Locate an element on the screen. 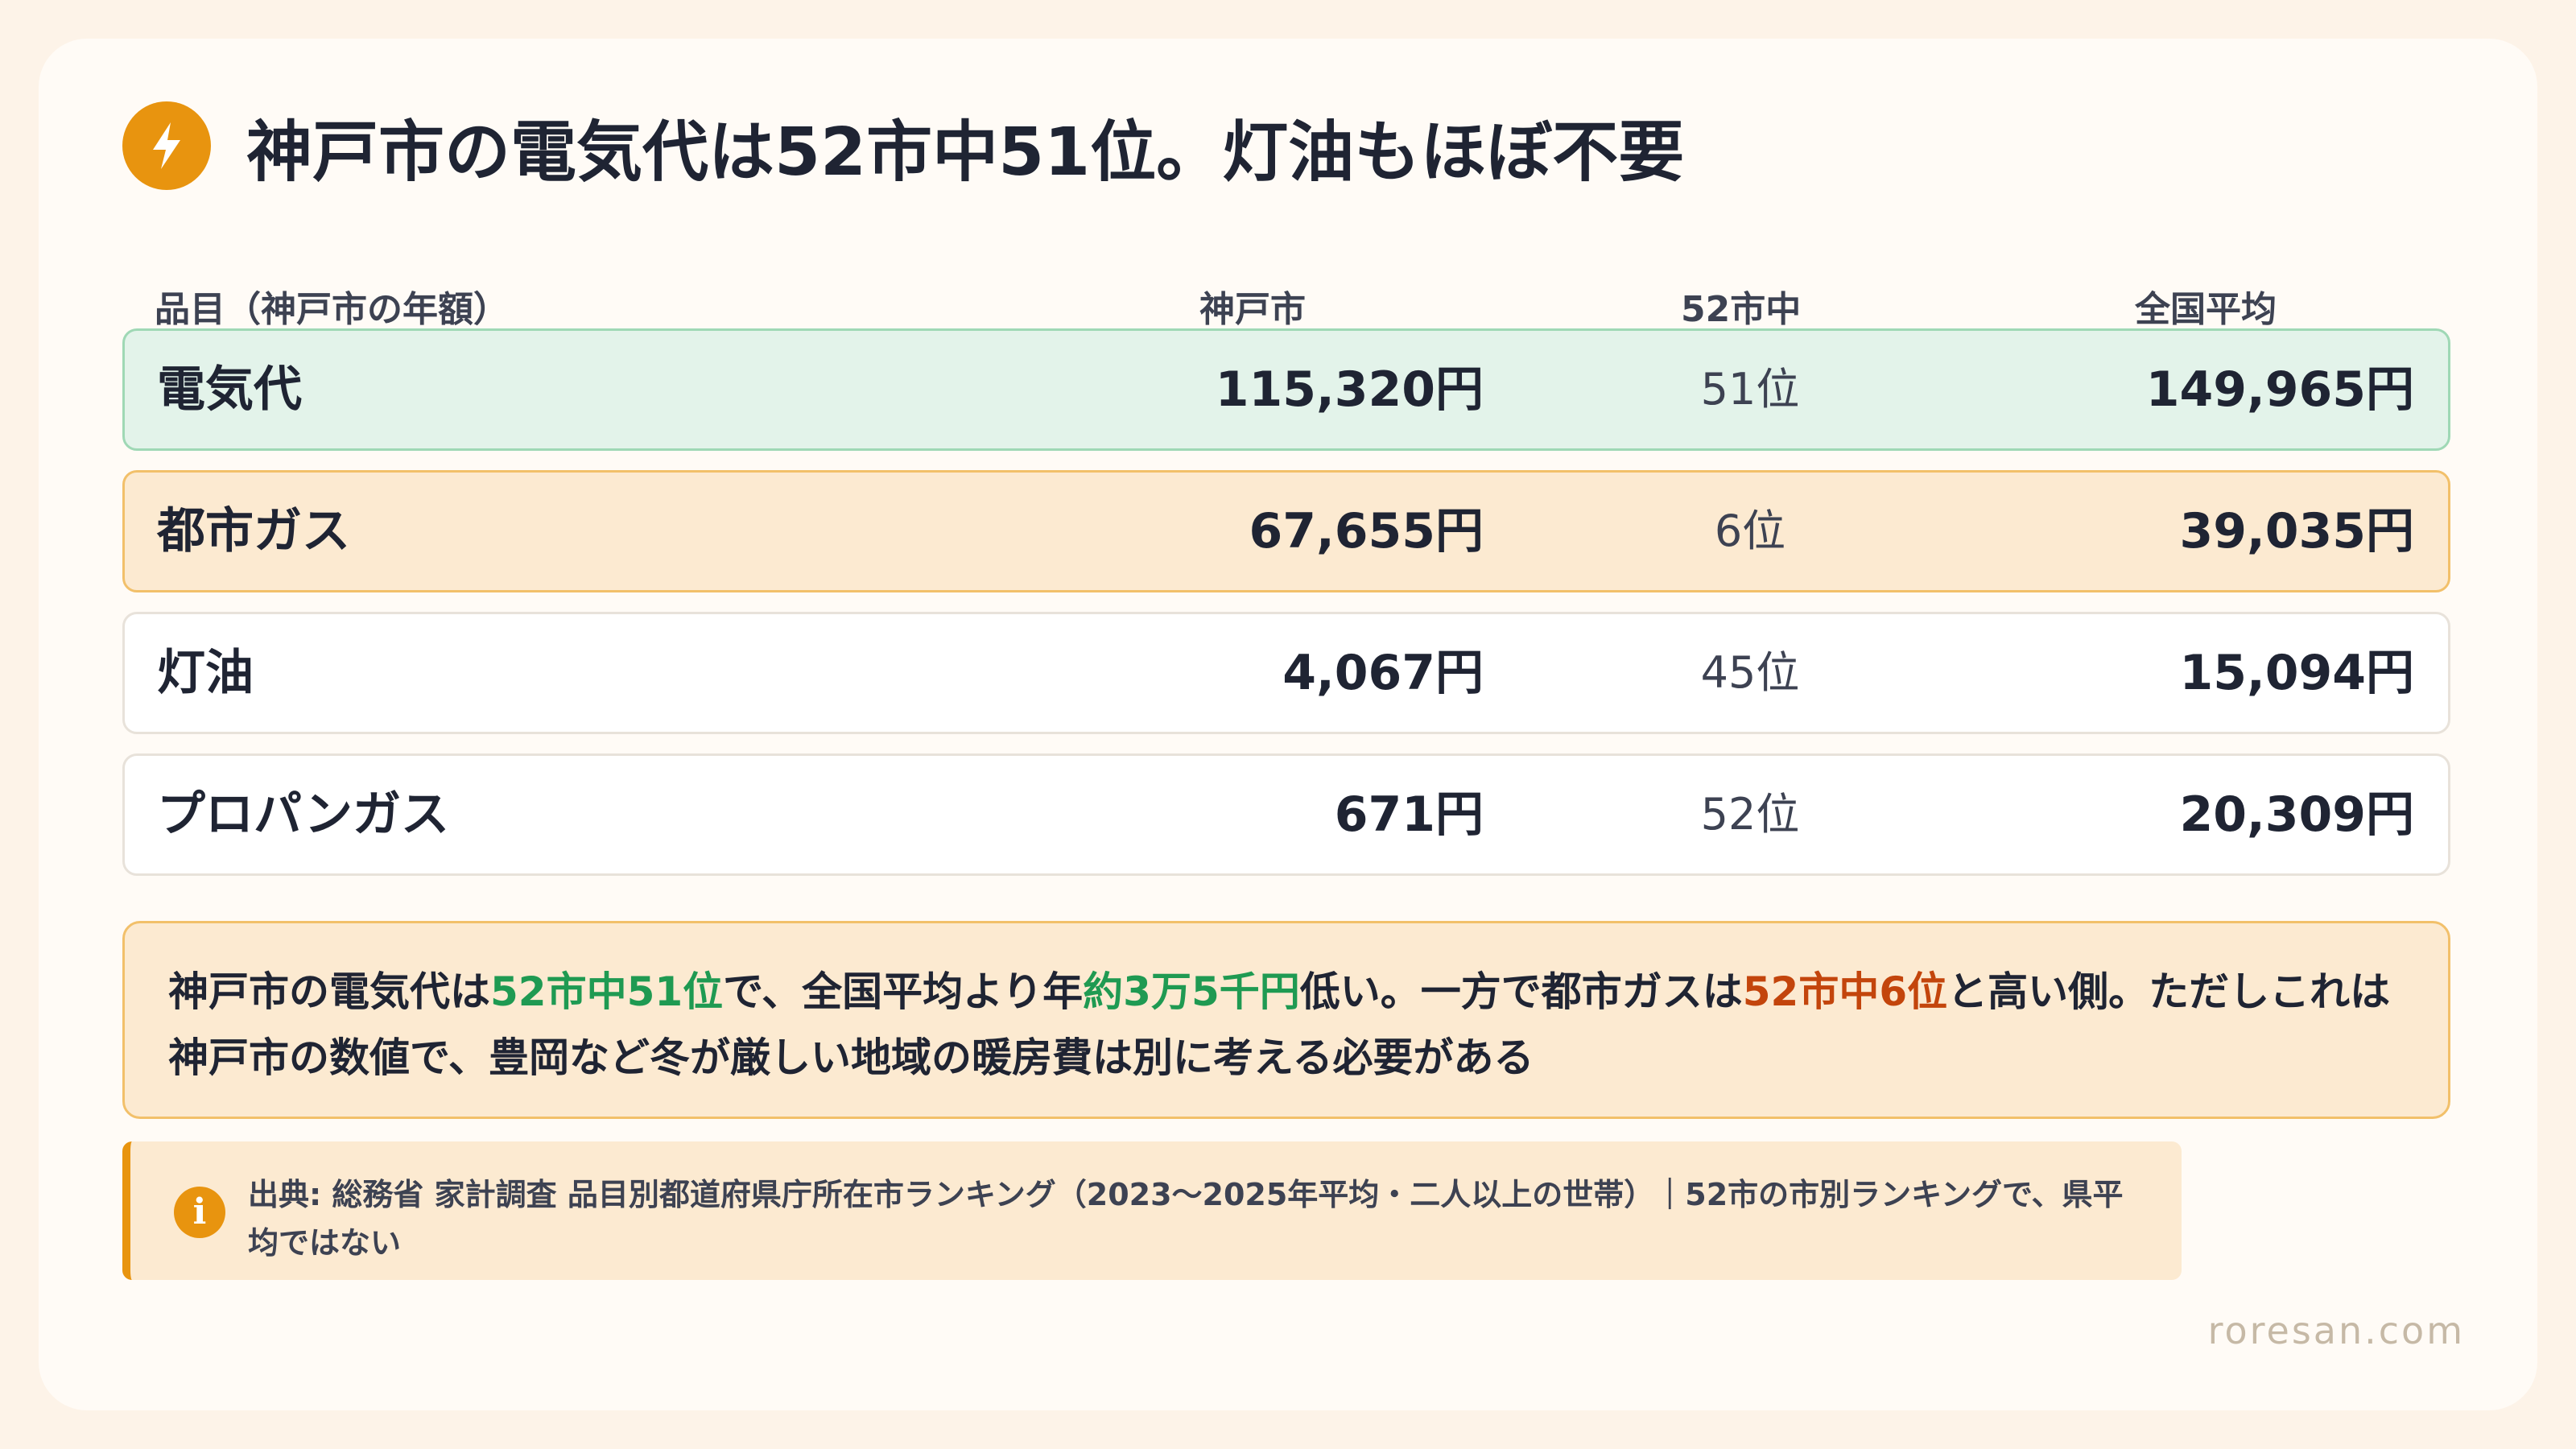 This screenshot has width=2576, height=1449. row-rank: 6位 is located at coordinates (1750, 531).